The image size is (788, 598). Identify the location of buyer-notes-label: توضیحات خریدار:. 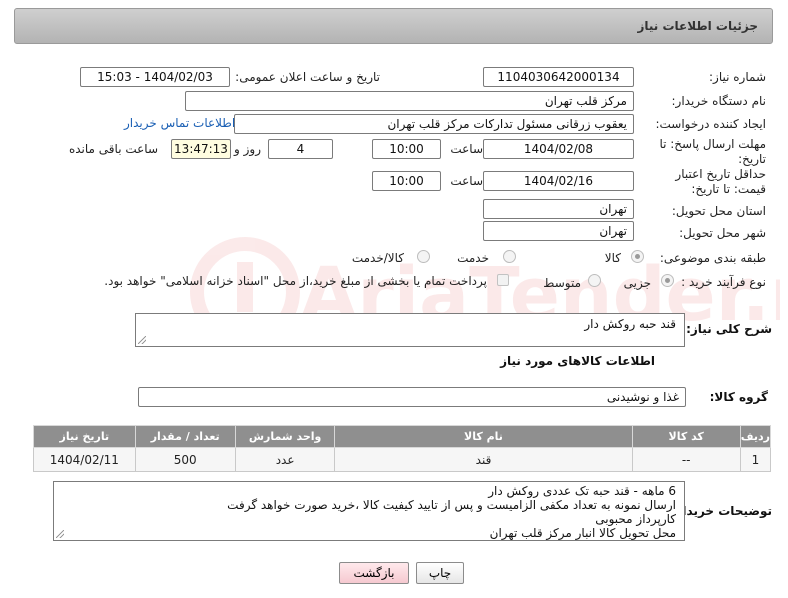
(721, 511).